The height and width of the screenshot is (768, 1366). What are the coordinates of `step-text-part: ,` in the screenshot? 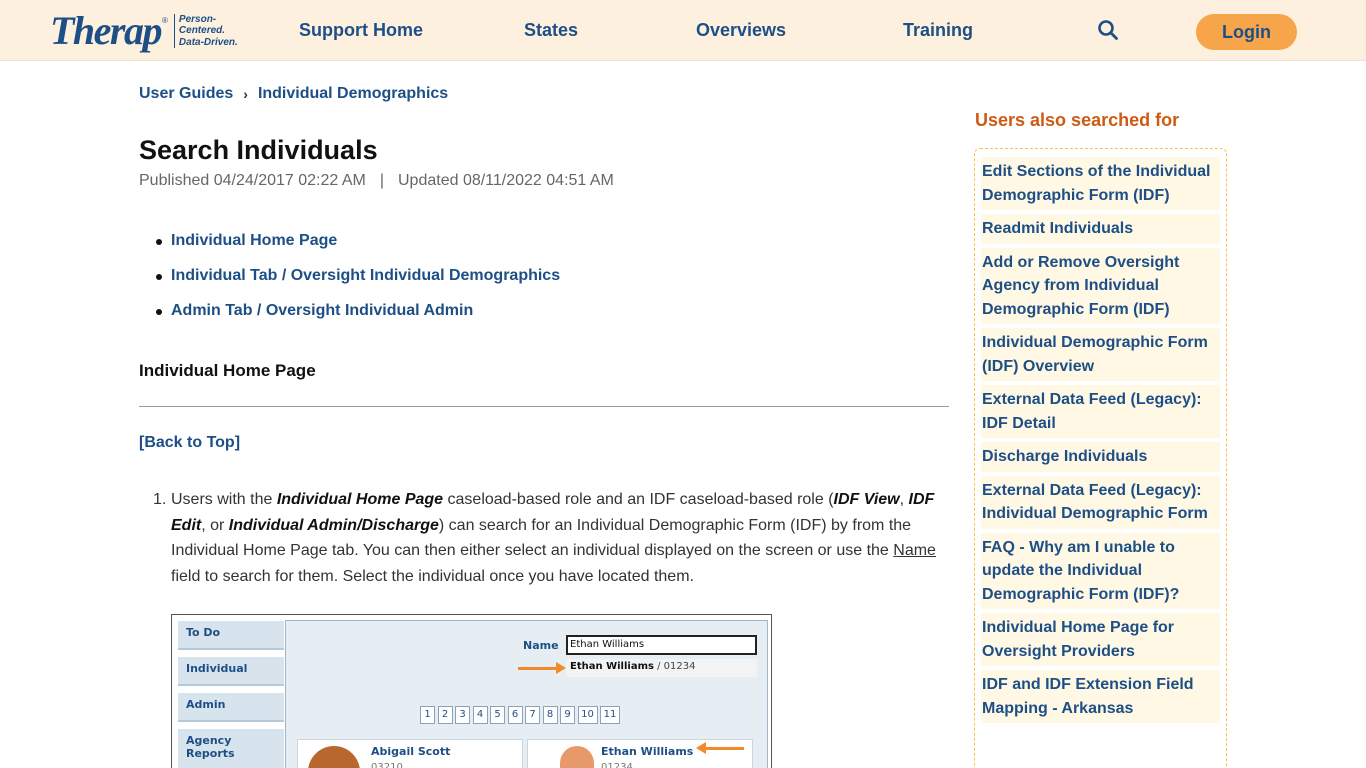 It's located at (904, 499).